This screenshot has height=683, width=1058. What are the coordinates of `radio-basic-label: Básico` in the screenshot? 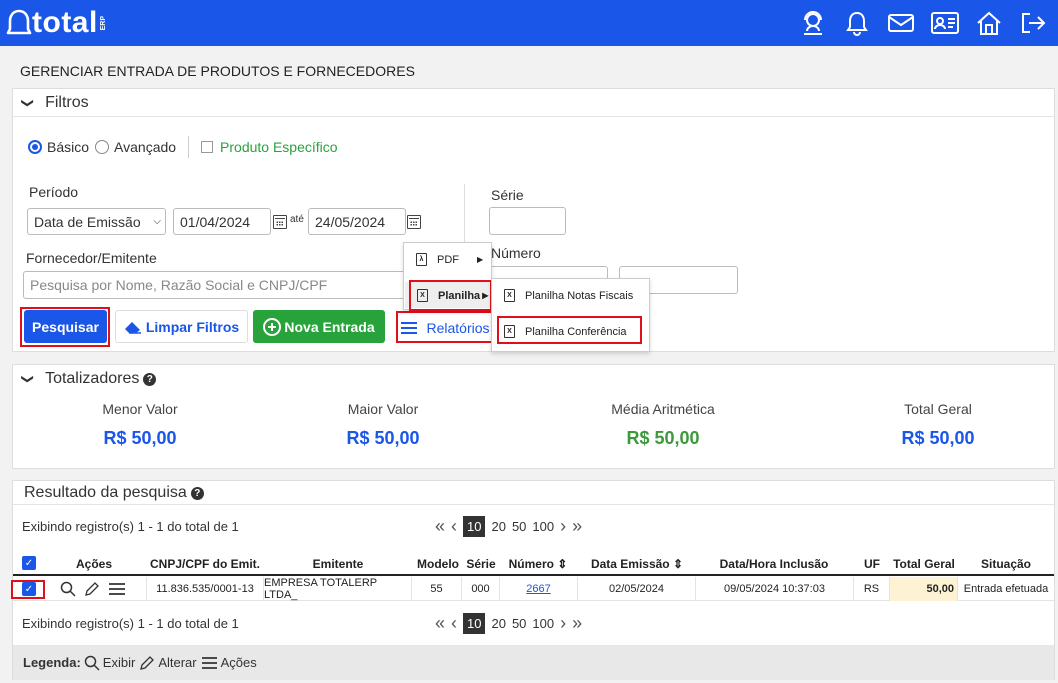 It's located at (68, 147).